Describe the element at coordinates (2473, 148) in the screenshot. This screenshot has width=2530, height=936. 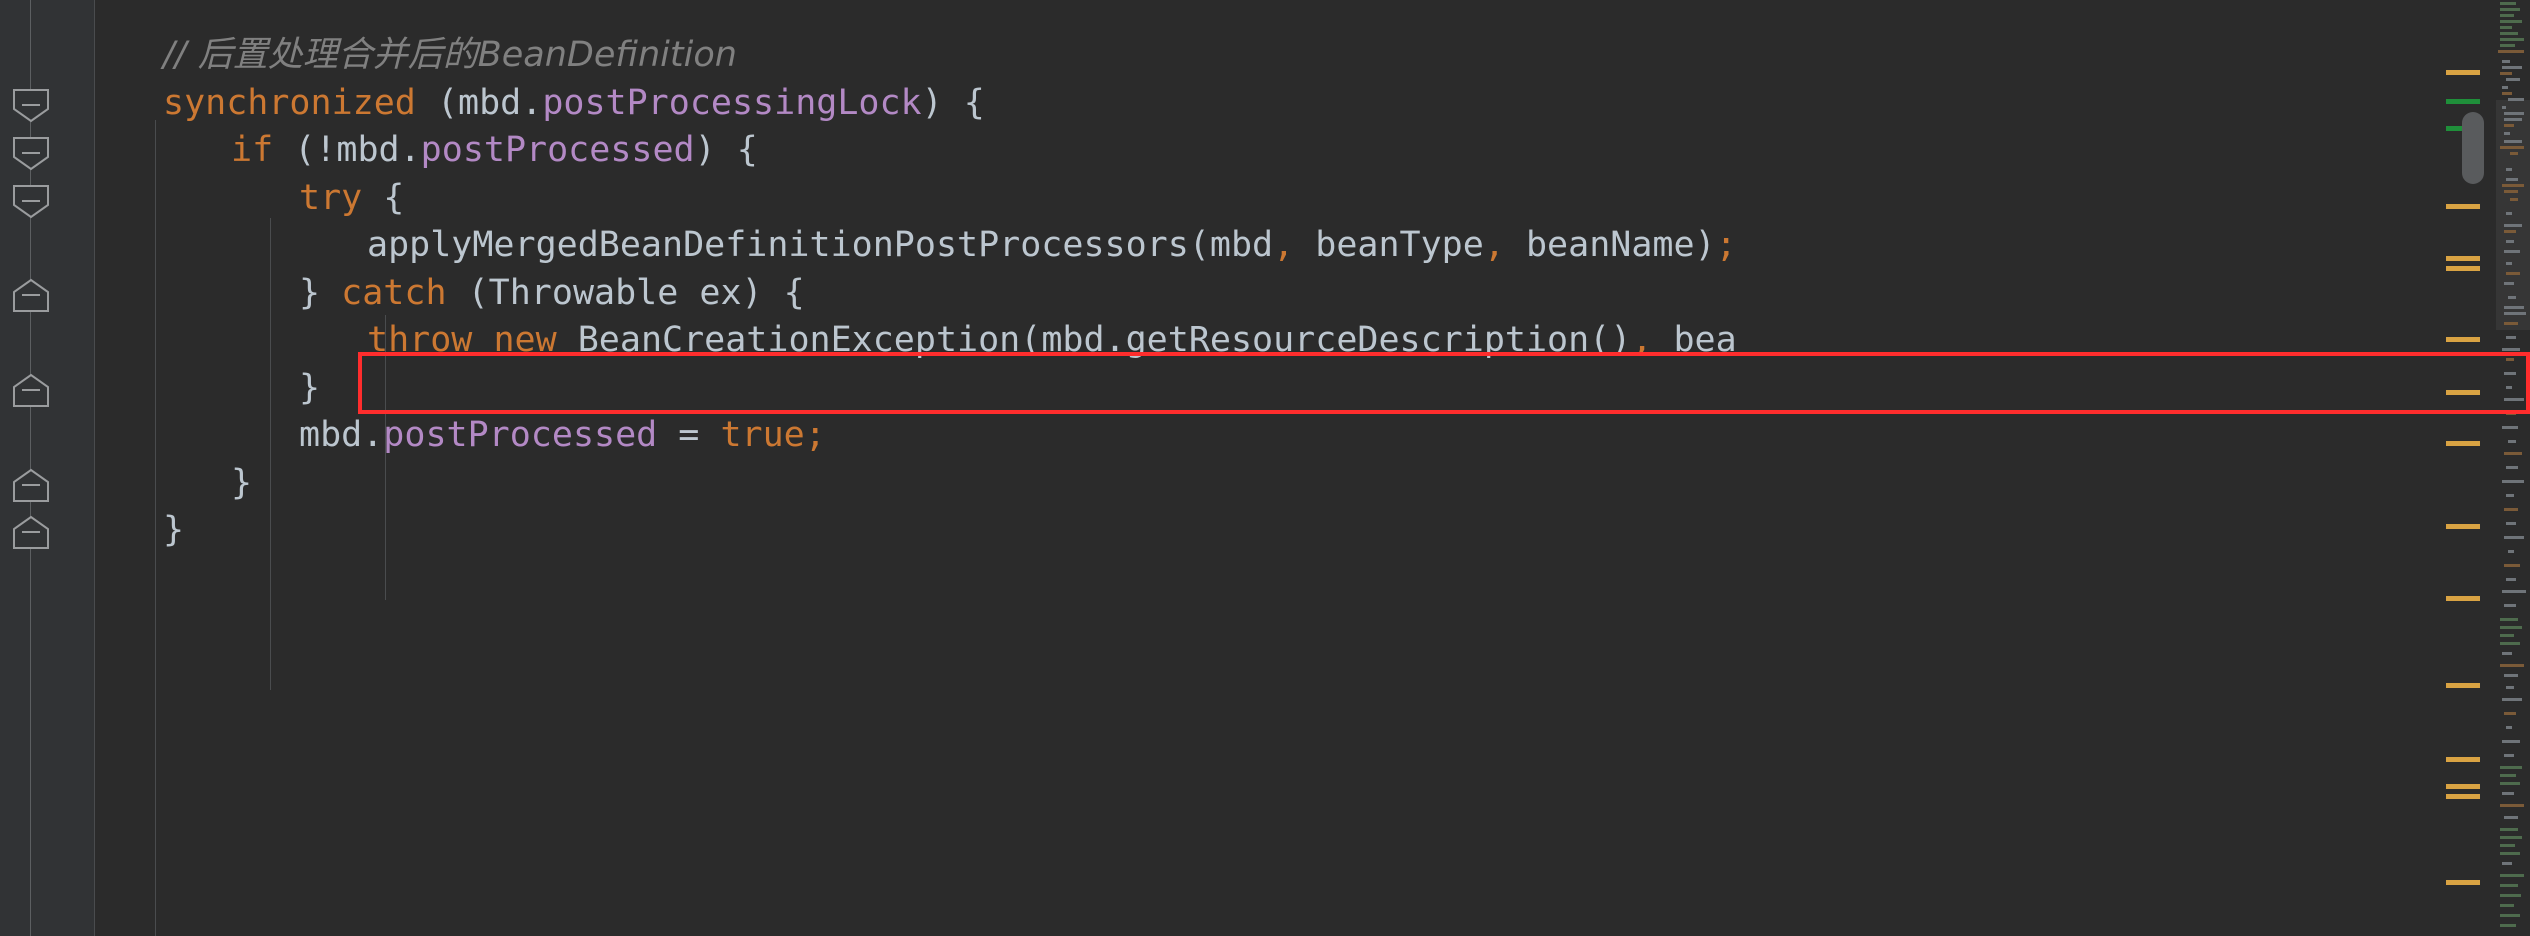
I see `scrollbar-thumb` at that location.